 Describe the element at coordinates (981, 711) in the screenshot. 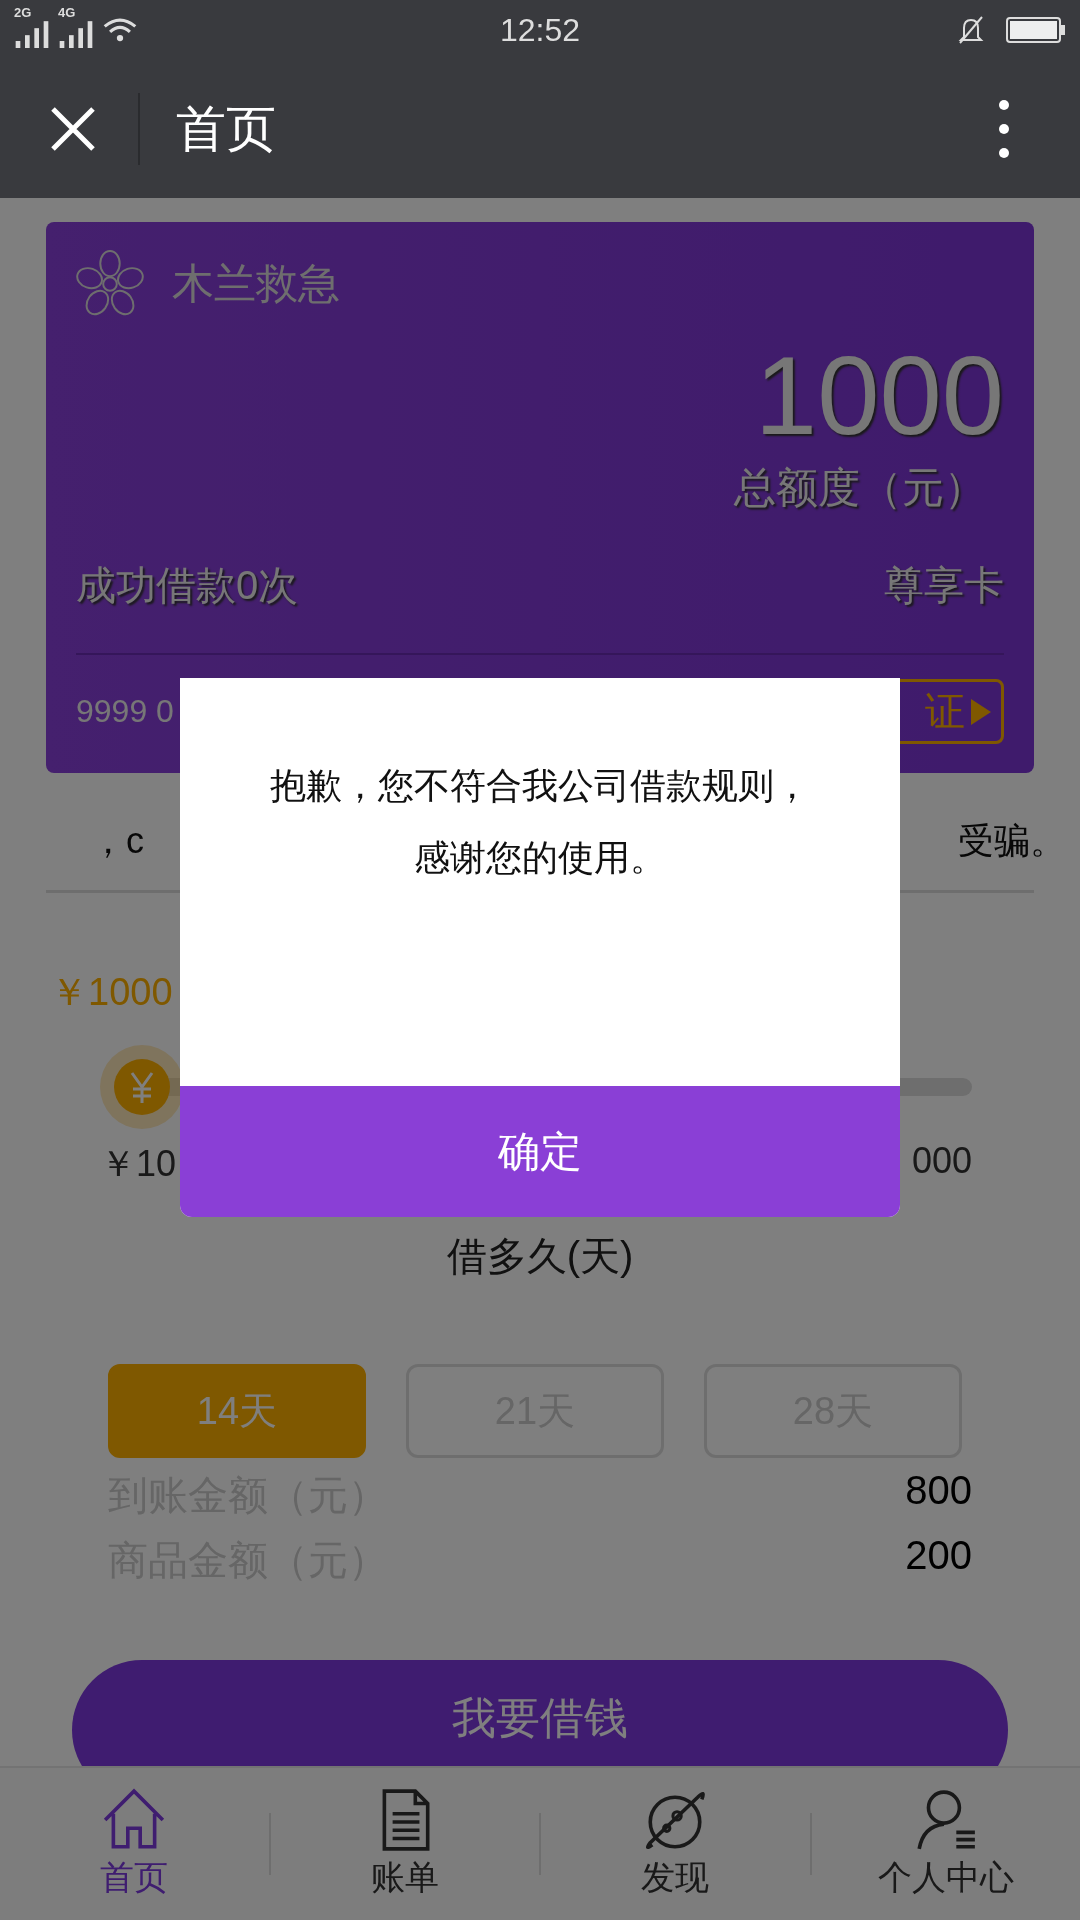

I see `play-triangle-icon` at that location.